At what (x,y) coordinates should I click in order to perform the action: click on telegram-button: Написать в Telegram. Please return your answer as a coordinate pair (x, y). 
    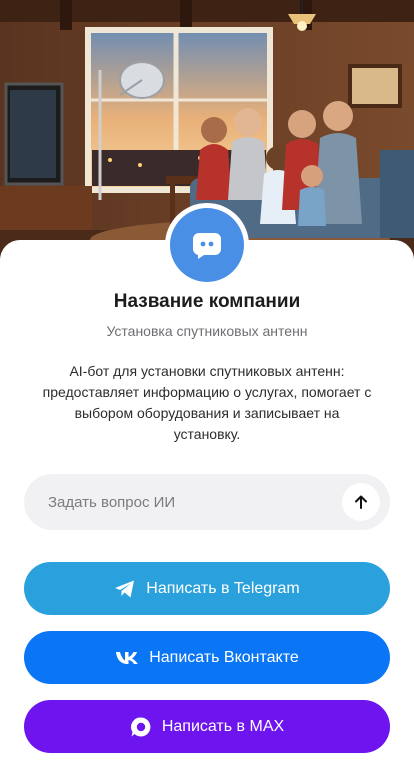
    Looking at the image, I should click on (207, 588).